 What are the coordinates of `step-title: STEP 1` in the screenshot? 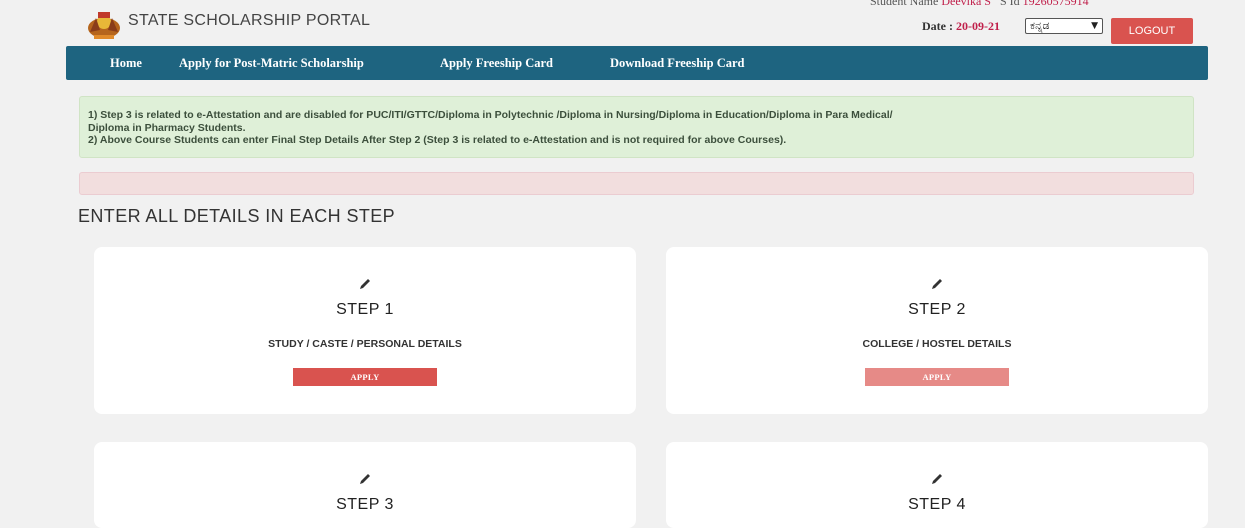 It's located at (365, 309).